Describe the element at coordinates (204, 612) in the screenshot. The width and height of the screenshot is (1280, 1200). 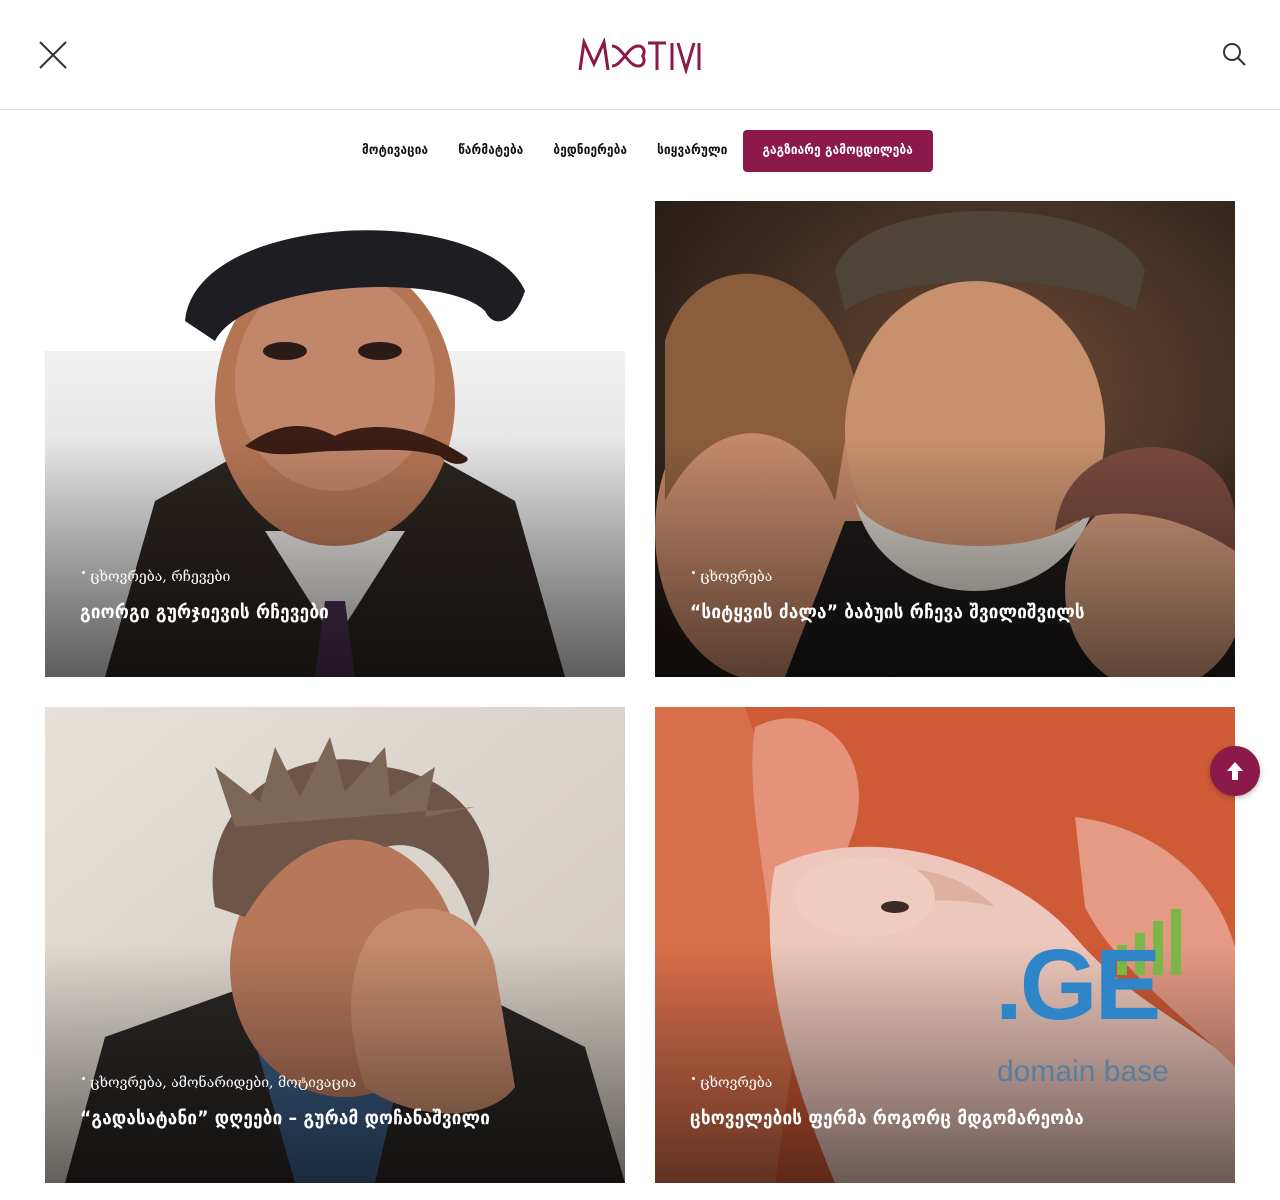
I see `article-title: გიორგი გურჯიევის რჩევები` at that location.